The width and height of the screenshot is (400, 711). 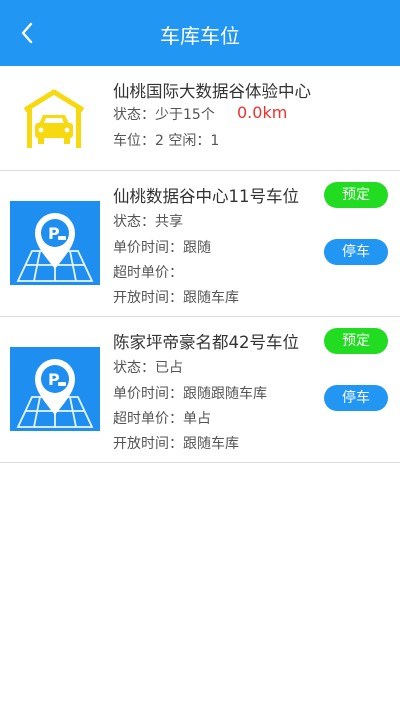 I want to click on page-title: 车库车位, so click(x=200, y=36).